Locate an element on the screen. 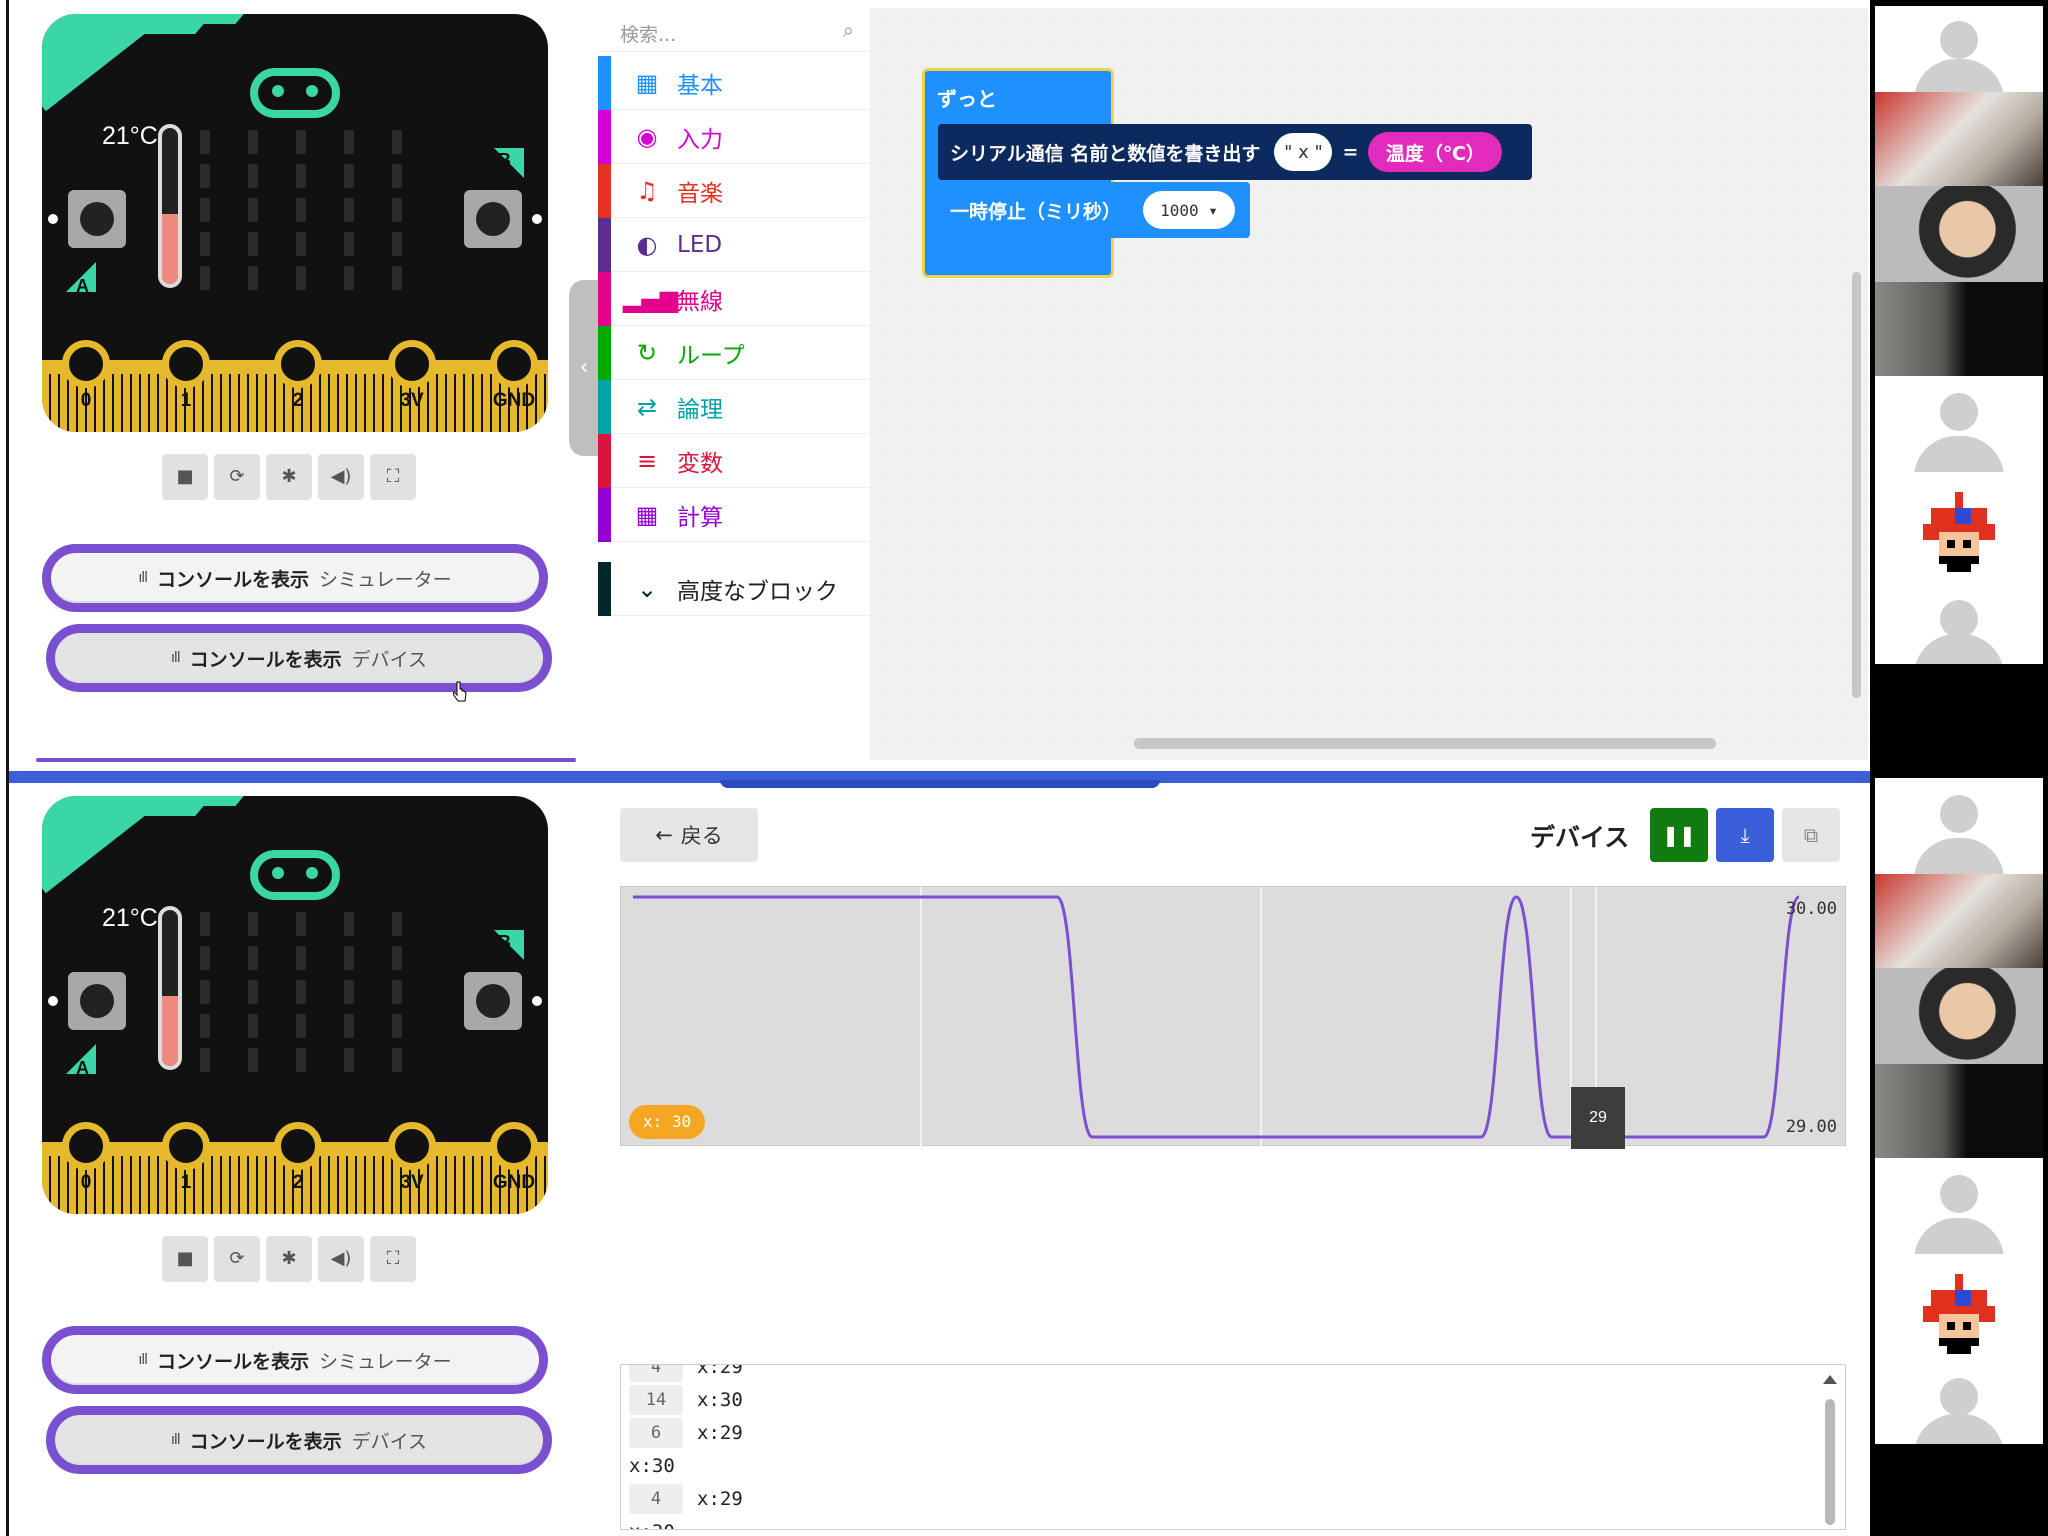  toolbox-category: ≡ 変数 is located at coordinates (734, 460).